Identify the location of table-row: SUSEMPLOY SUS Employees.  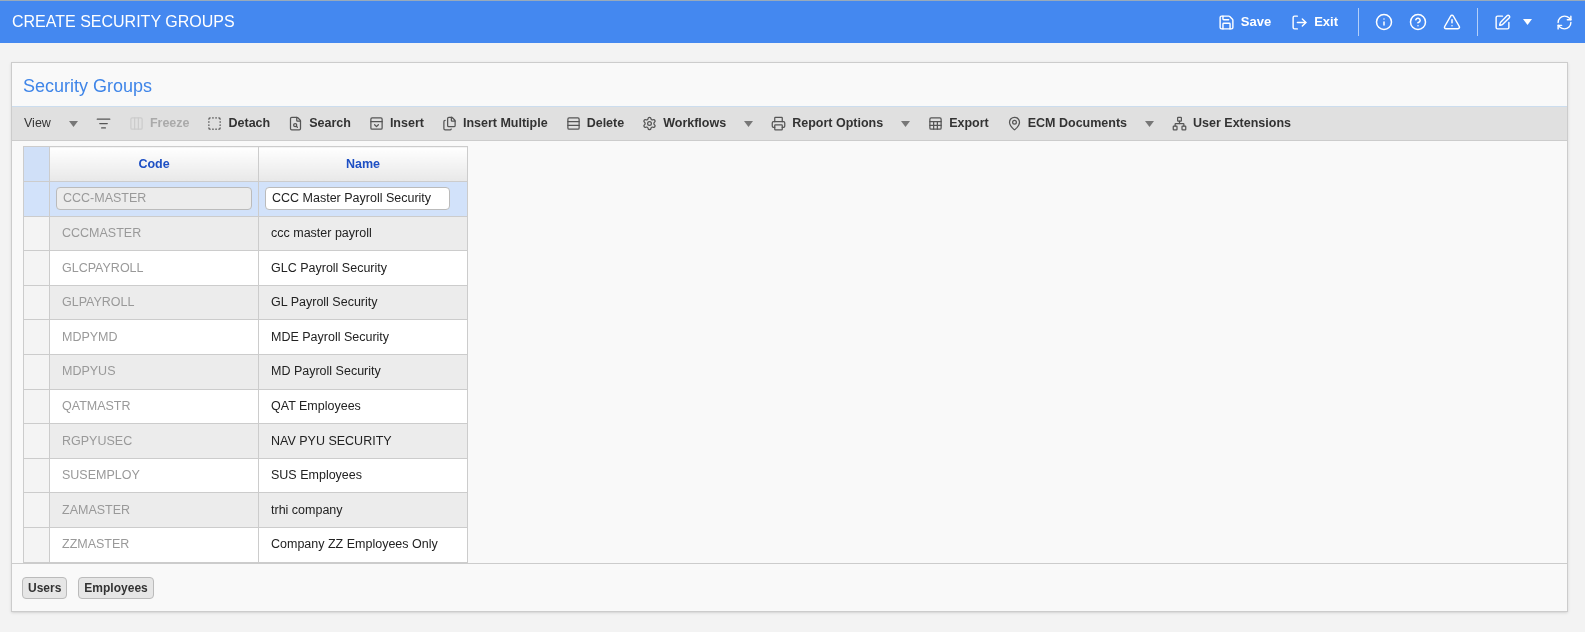
(245, 475).